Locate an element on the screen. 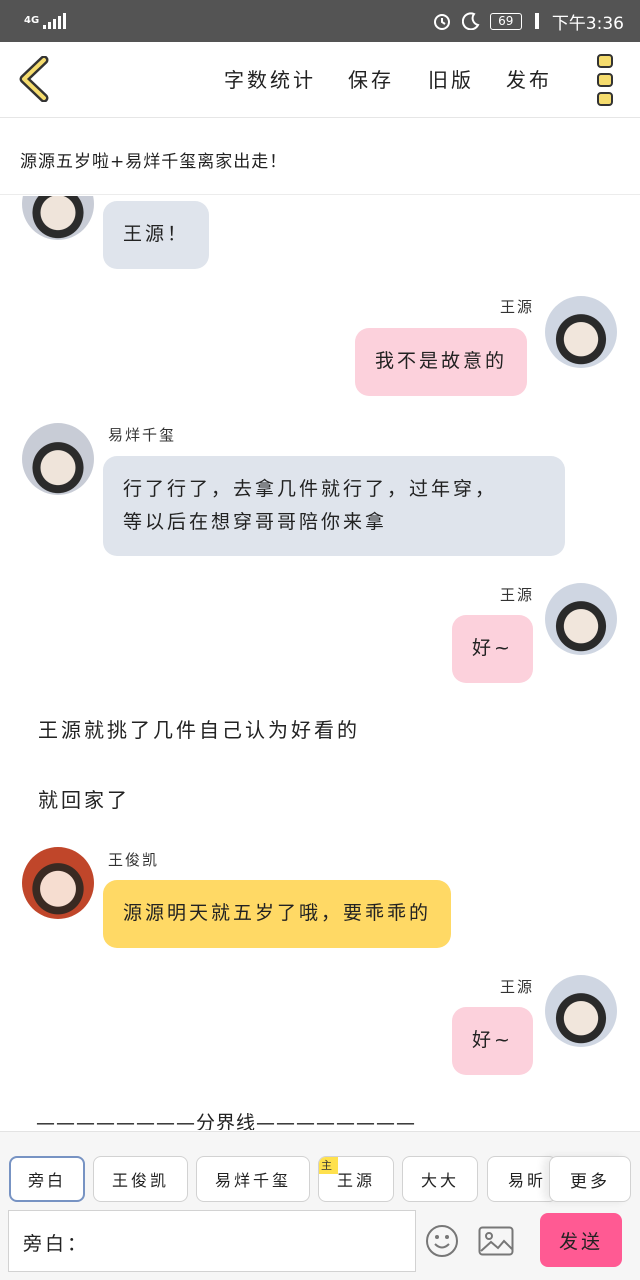 The image size is (640, 1280). app-header: 字数统计 保存 旧版 发布 is located at coordinates (320, 80).